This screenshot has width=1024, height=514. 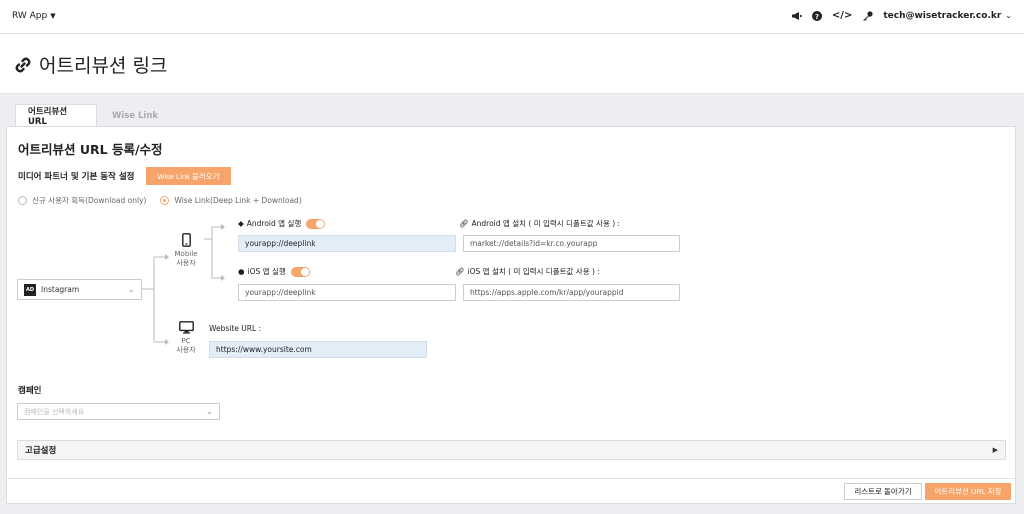 I want to click on pc-sub-label: 사용자, so click(x=186, y=350).